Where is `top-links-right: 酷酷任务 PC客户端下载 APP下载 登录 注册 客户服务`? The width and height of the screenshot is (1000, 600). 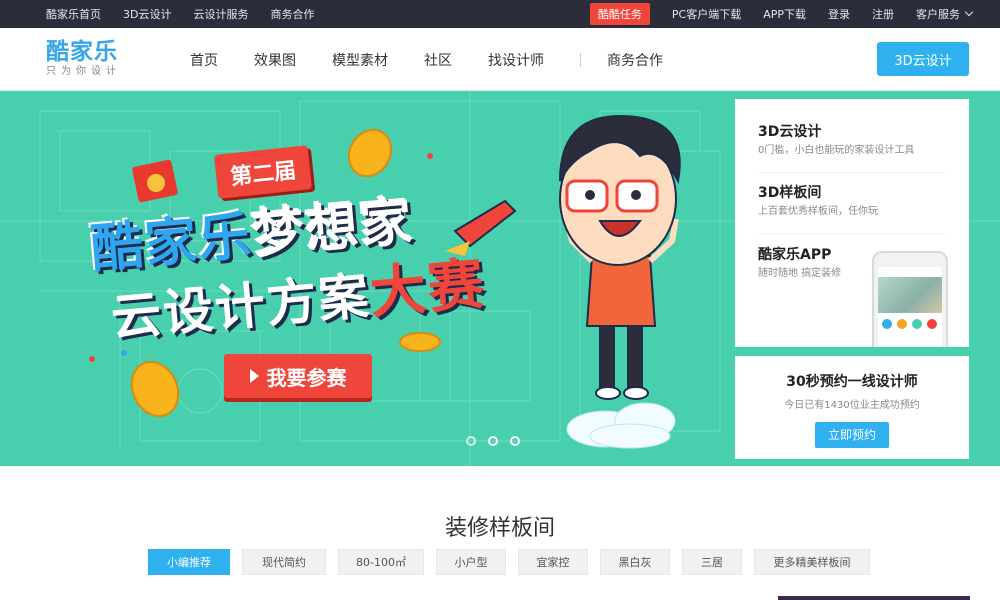 top-links-right: 酷酷任务 PC客户端下载 APP下载 登录 注册 客户服务 is located at coordinates (781, 14).